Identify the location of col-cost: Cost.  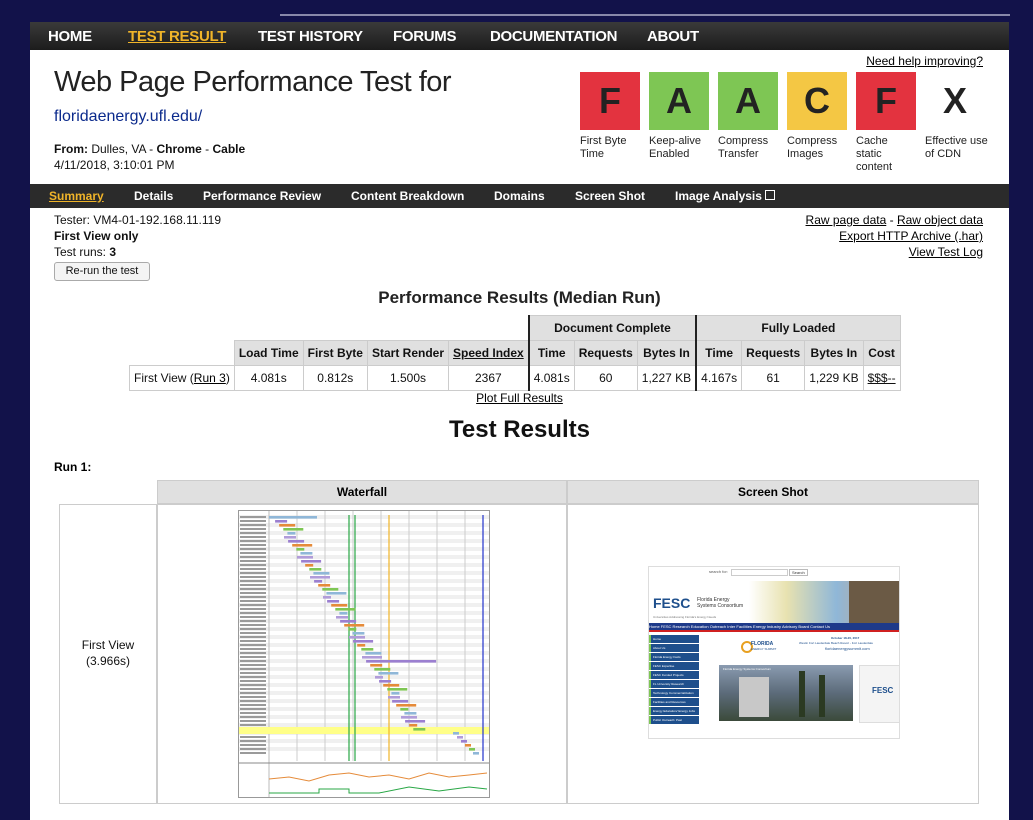
(881, 353).